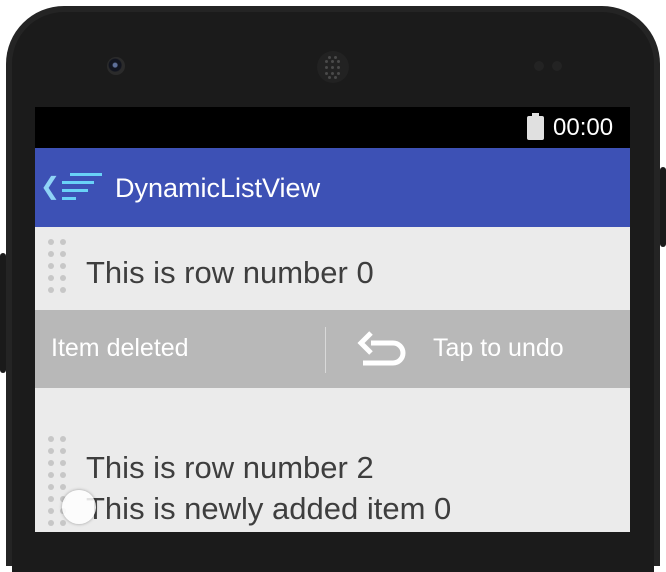  I want to click on snackbar-divider, so click(325, 350).